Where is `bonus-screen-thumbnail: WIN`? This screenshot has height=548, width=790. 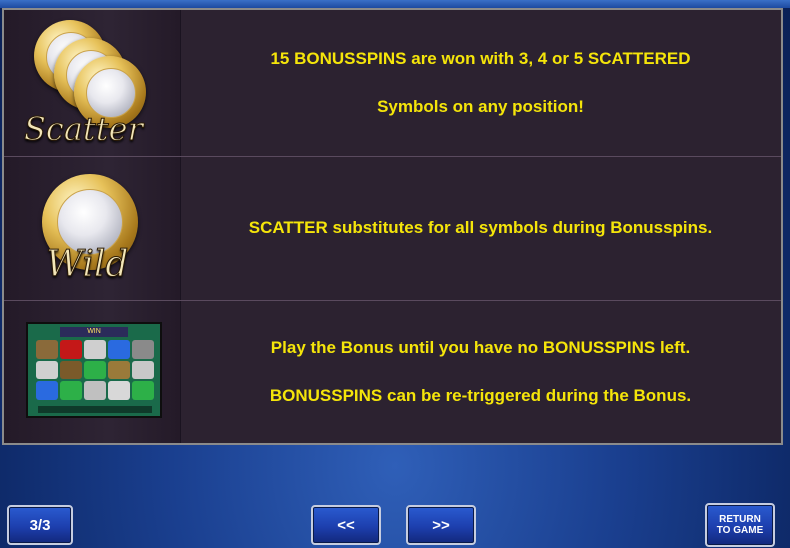 bonus-screen-thumbnail: WIN is located at coordinates (94, 370).